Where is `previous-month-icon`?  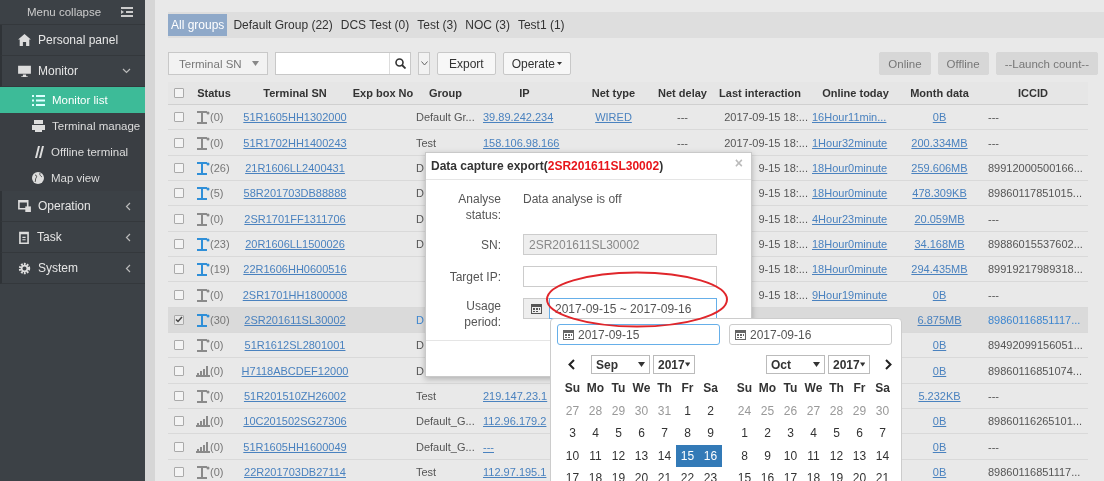 previous-month-icon is located at coordinates (571, 364).